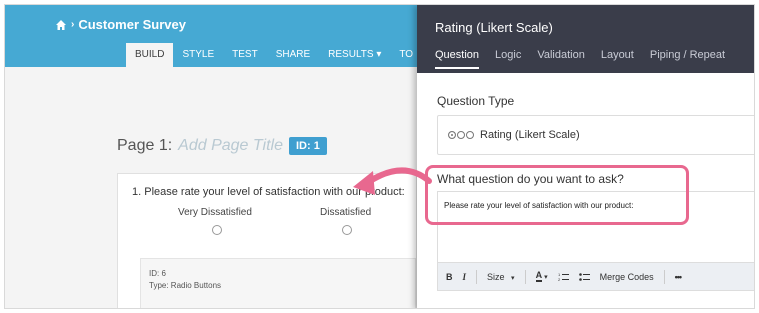 This screenshot has height=313, width=759. What do you see at coordinates (563, 277) in the screenshot?
I see `numbered-list-icon: 1 2` at bounding box center [563, 277].